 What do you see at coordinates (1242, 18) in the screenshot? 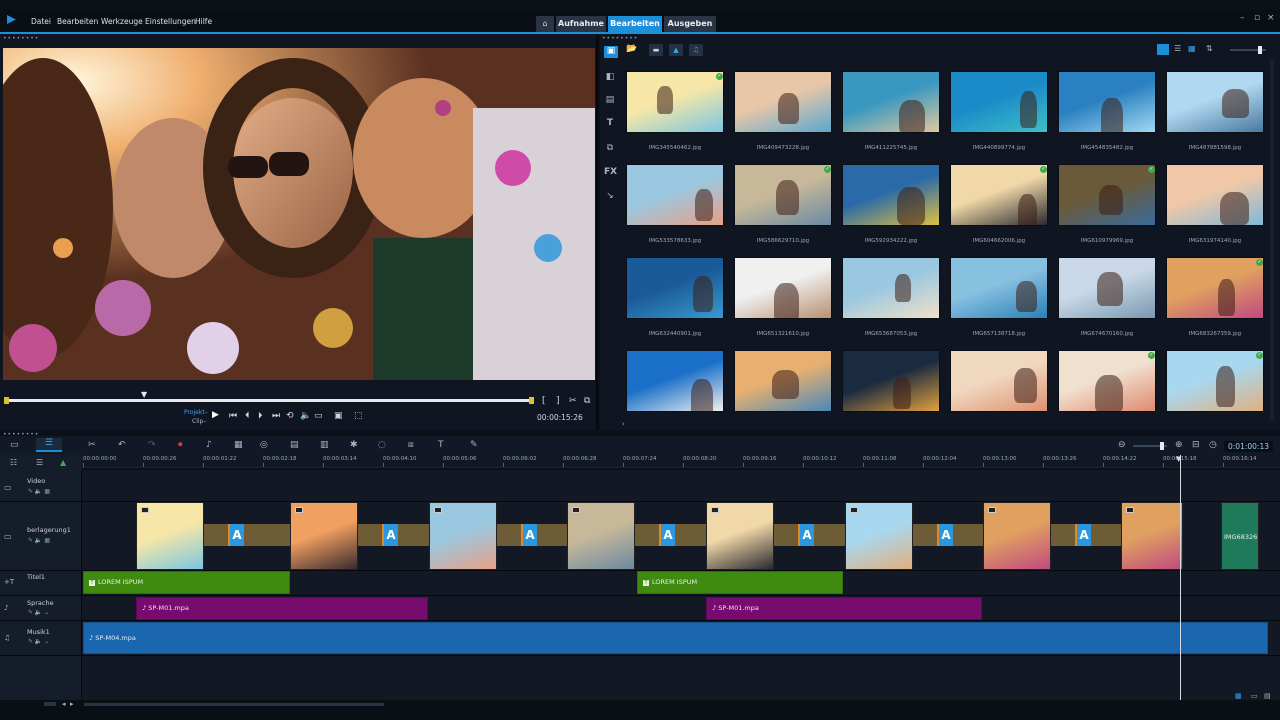
I see `minimize-icon: –` at bounding box center [1242, 18].